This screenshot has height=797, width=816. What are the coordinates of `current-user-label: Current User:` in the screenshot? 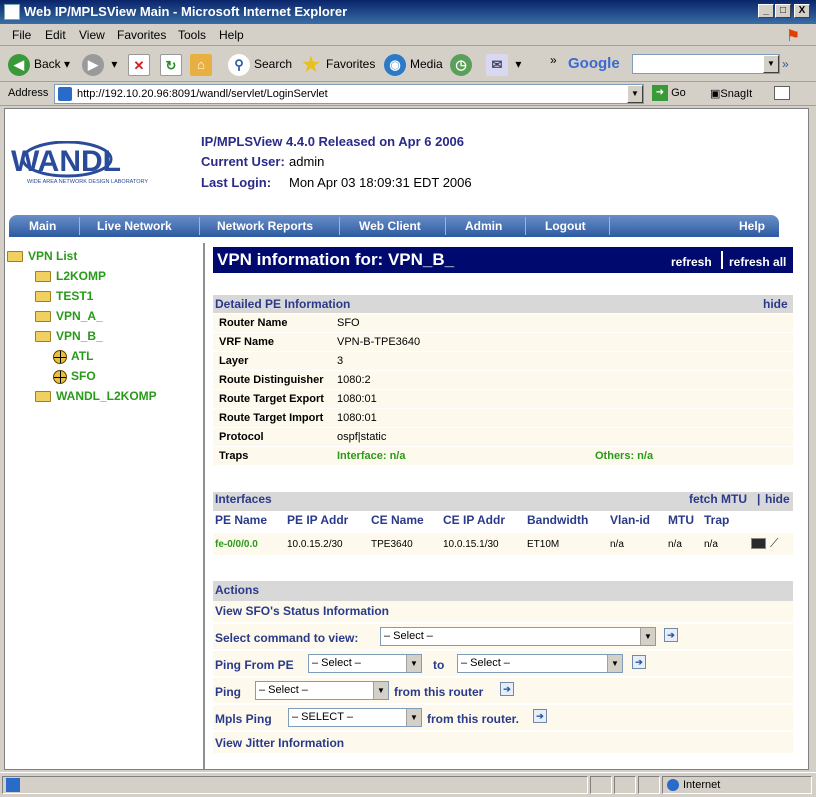 It's located at (243, 161).